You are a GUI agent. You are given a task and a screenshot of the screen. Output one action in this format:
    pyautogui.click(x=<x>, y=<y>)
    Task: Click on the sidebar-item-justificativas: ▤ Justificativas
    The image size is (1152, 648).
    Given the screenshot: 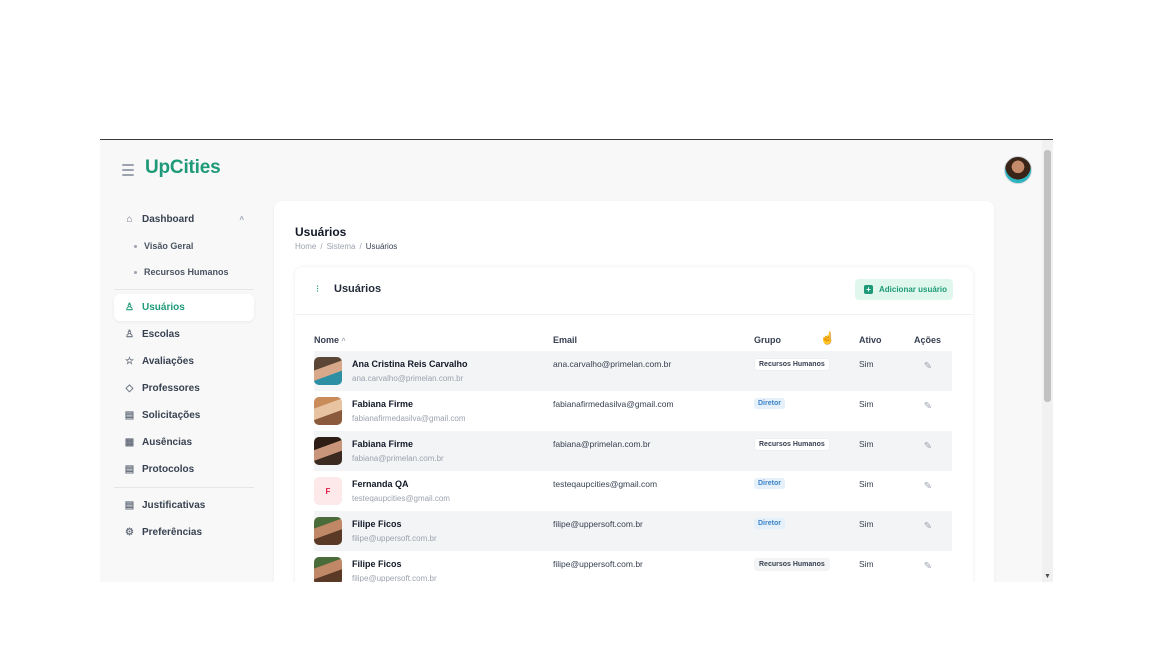 What is the action you would take?
    pyautogui.click(x=184, y=505)
    